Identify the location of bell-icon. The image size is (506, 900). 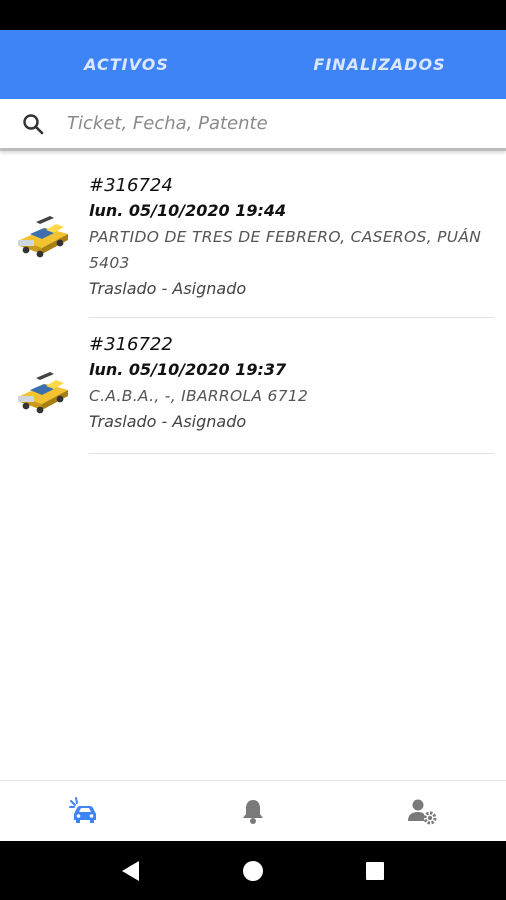
(253, 812).